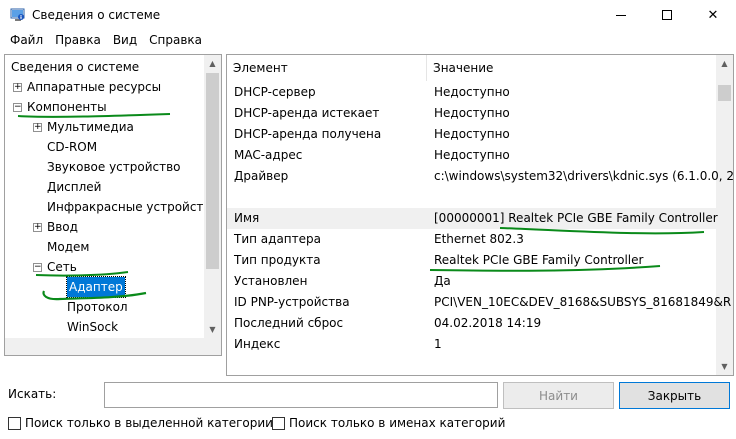  Describe the element at coordinates (301, 395) in the screenshot. I see `search-input` at that location.